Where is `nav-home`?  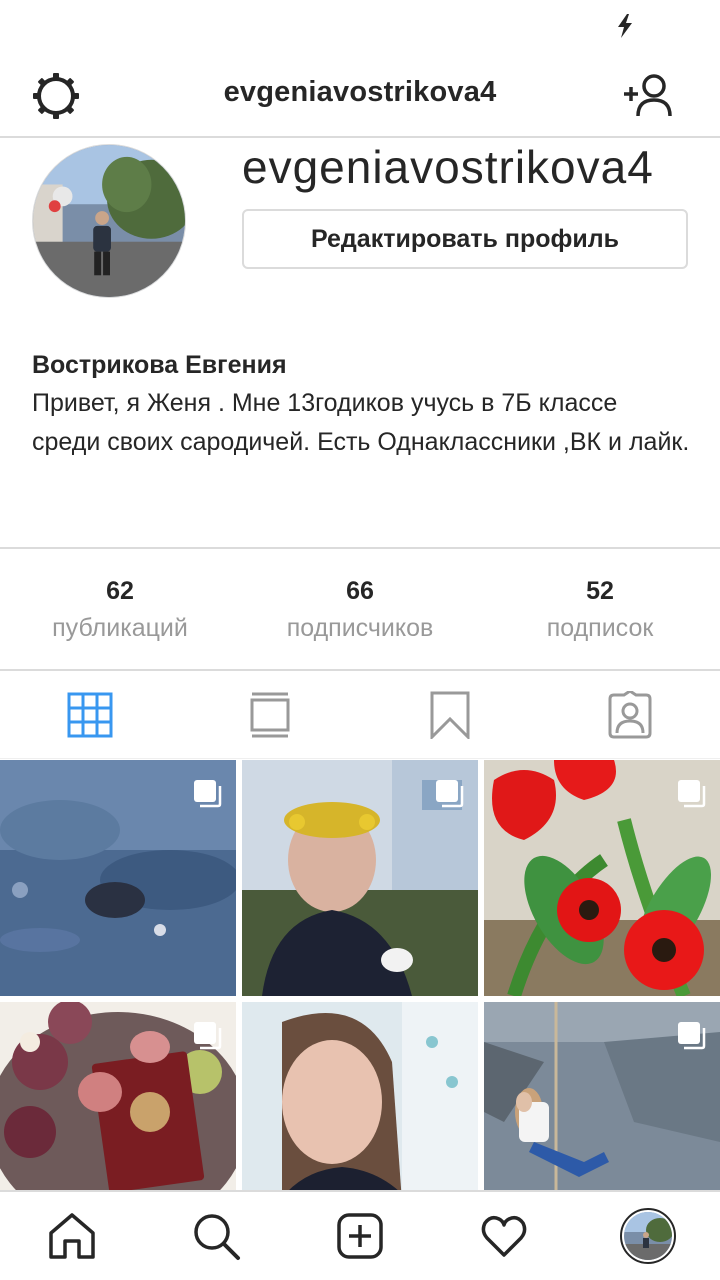 nav-home is located at coordinates (72, 1236).